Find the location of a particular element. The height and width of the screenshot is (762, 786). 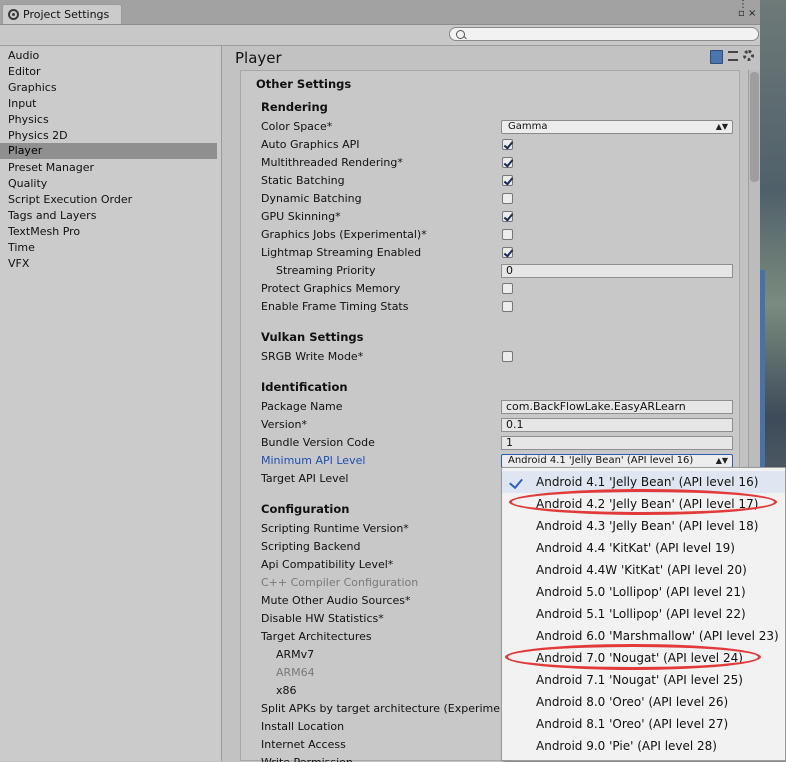

menu-item-label: Android 4.3 'Jelly Bean' (API level 18) is located at coordinates (647, 526).